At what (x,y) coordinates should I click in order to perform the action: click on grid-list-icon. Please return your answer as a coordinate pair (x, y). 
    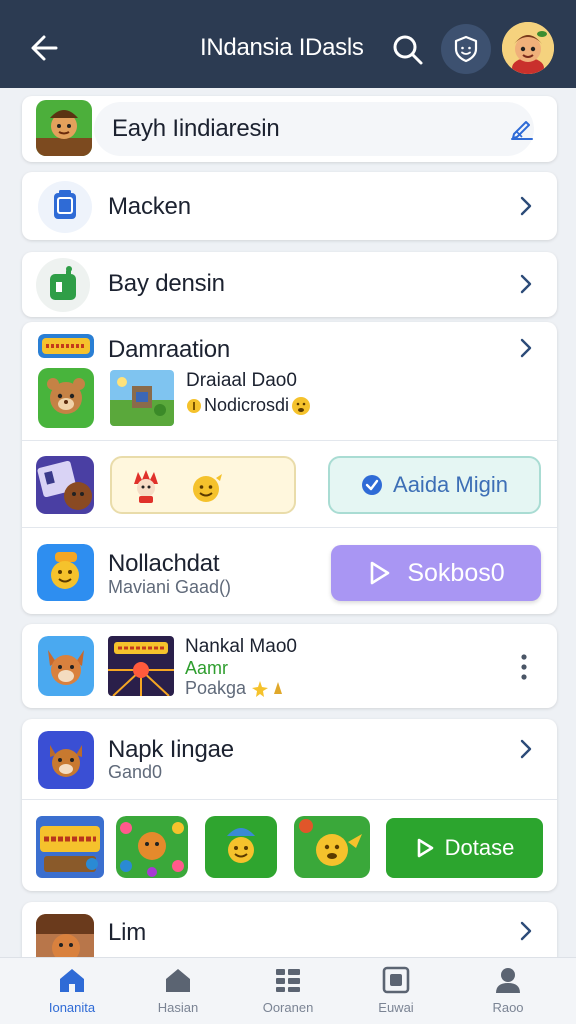
    Looking at the image, I should click on (288, 980).